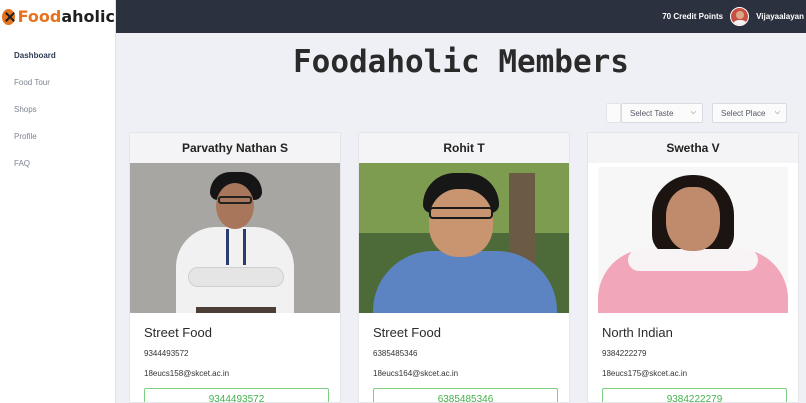 The height and width of the screenshot is (403, 806). Describe the element at coordinates (743, 113) in the screenshot. I see `select-place-label: Select Place` at that location.